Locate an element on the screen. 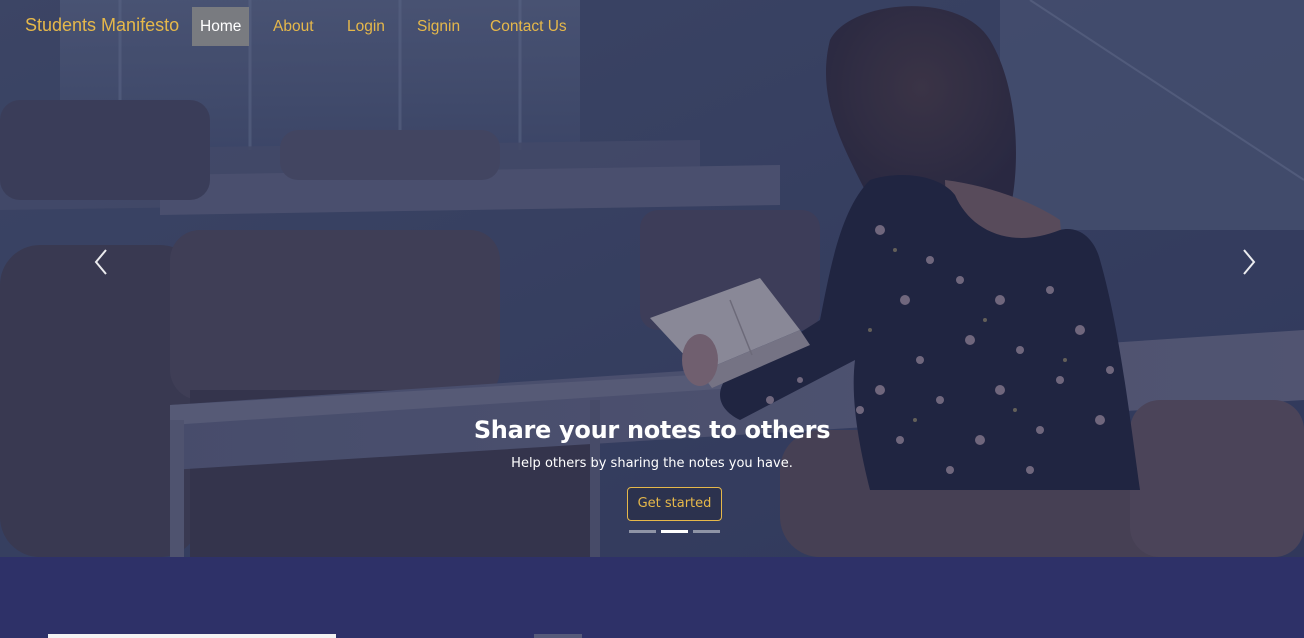 This screenshot has width=1304, height=638. nav-item-signin: Signin is located at coordinates (438, 26).